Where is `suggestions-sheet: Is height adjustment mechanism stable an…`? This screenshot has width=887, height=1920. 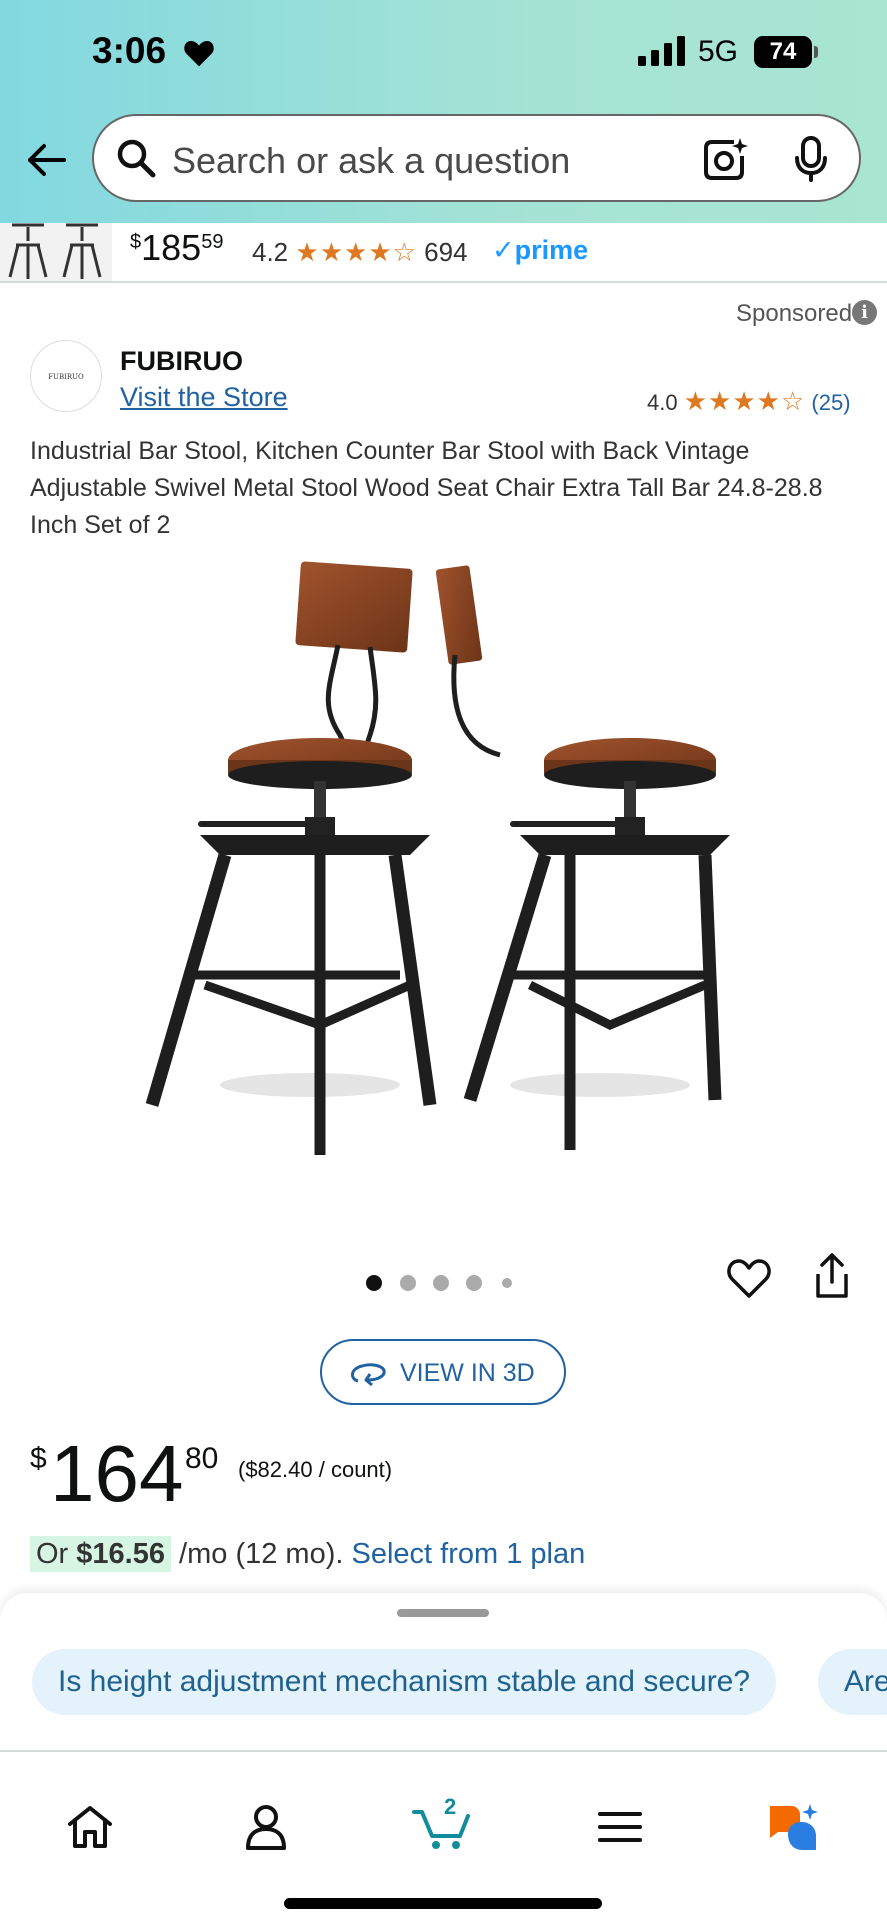
suggestions-sheet: Is height adjustment mechanism stable an… is located at coordinates (443, 1671).